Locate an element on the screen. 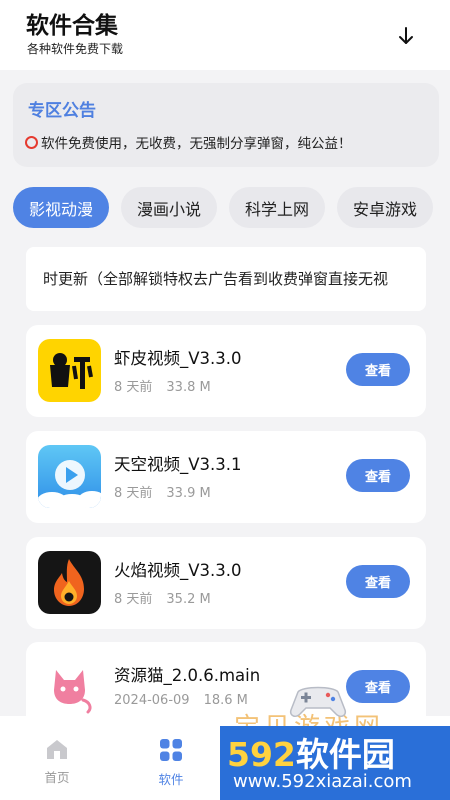 The image size is (450, 800). tab-vpn: 科学上网 is located at coordinates (277, 207).